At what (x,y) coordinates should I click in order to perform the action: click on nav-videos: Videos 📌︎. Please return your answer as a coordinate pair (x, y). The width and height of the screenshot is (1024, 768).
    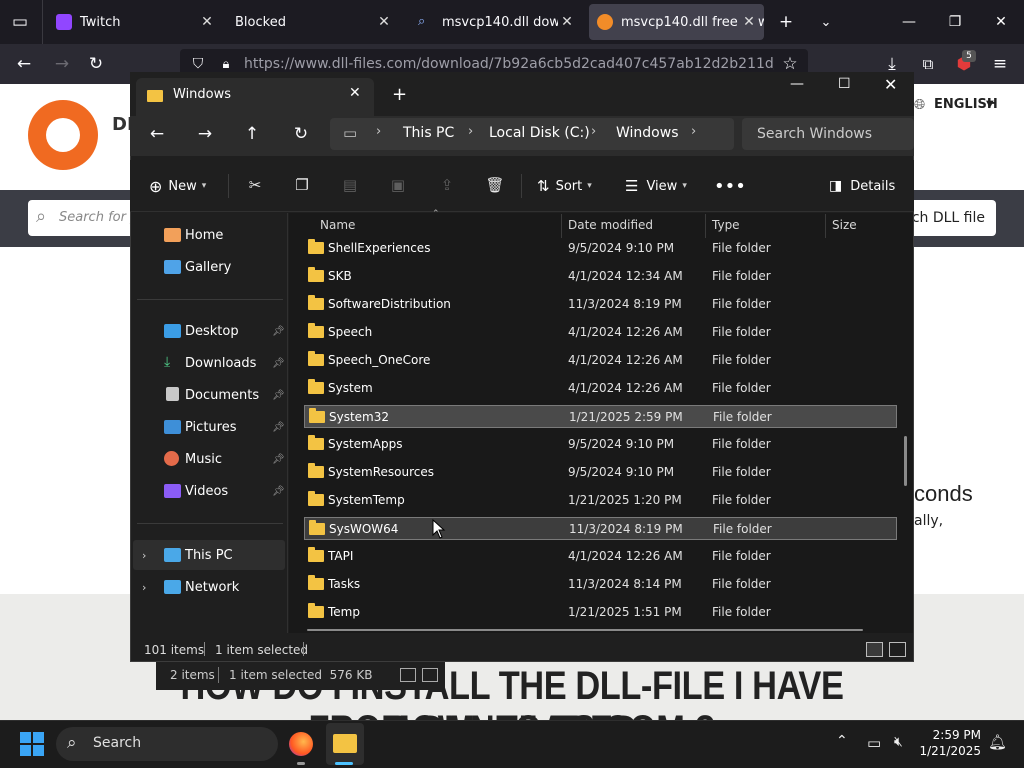
    Looking at the image, I should click on (209, 491).